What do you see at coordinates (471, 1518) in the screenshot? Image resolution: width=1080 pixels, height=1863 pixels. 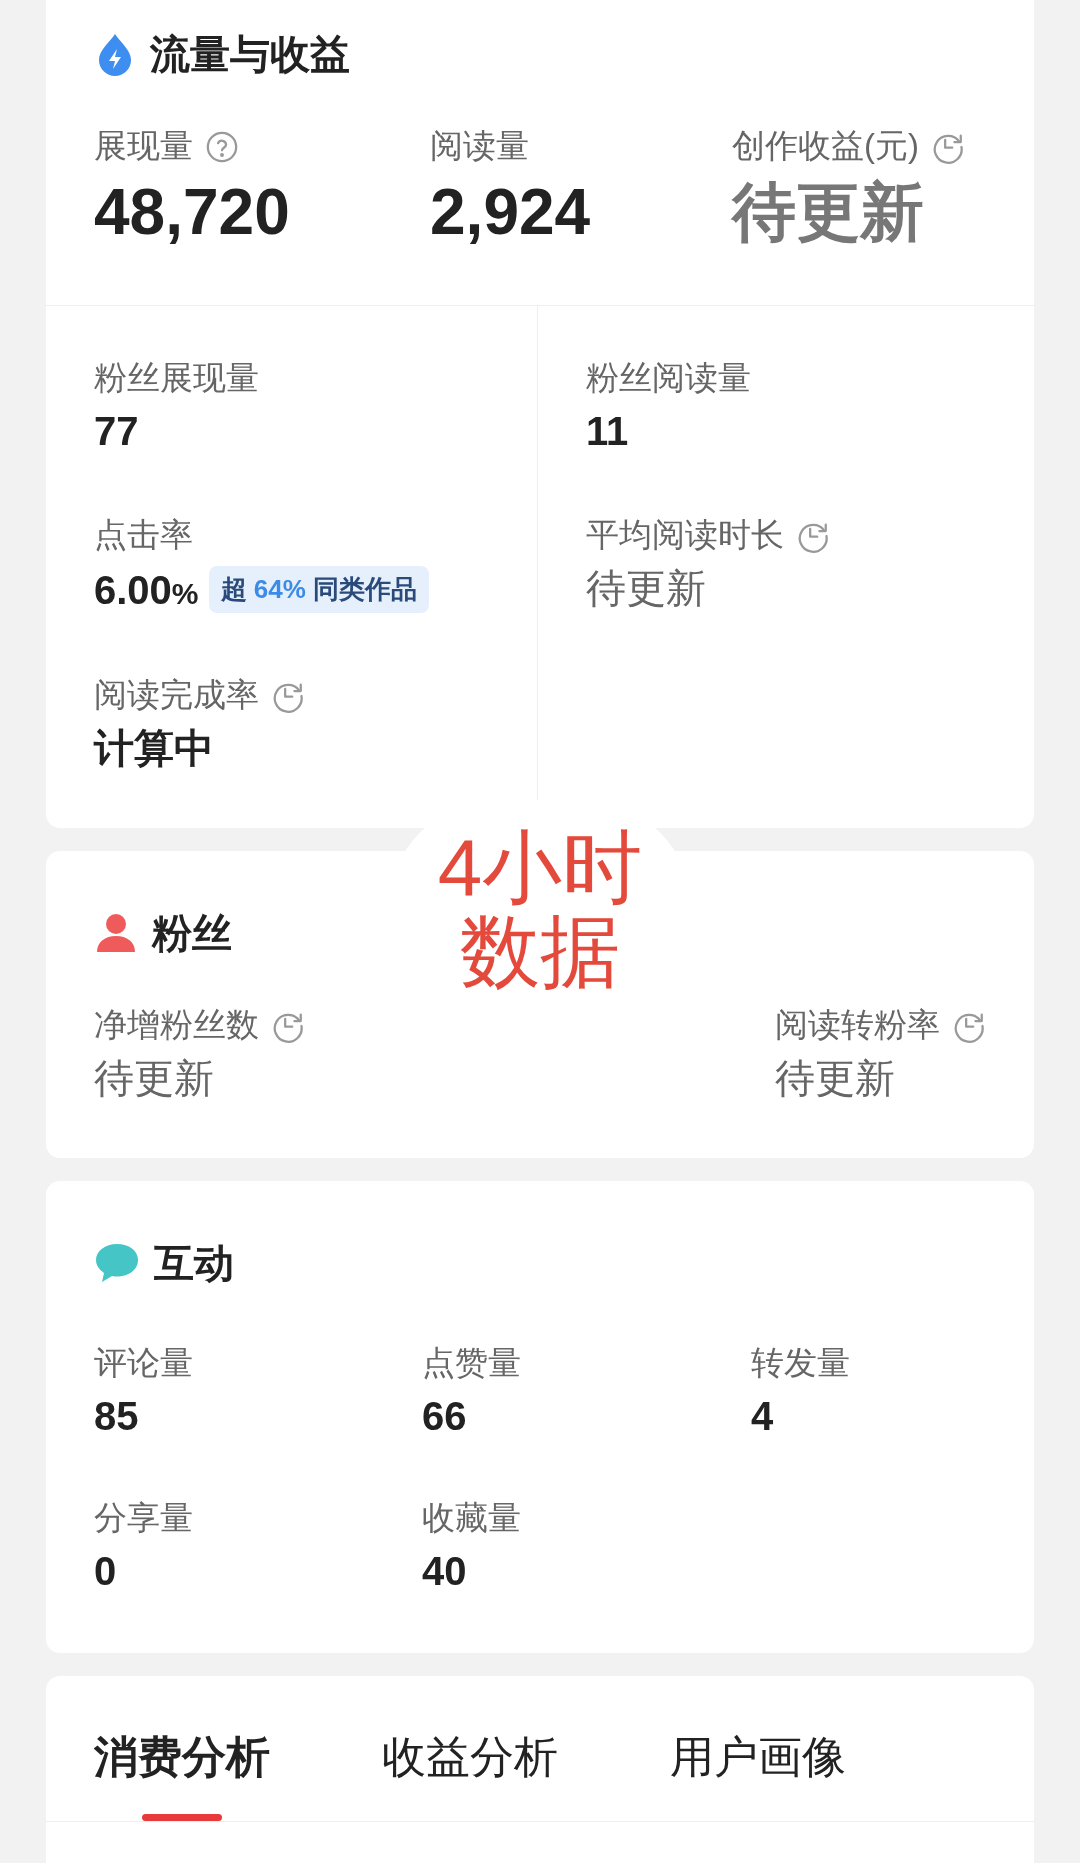 I see `stat-label: 收藏量` at bounding box center [471, 1518].